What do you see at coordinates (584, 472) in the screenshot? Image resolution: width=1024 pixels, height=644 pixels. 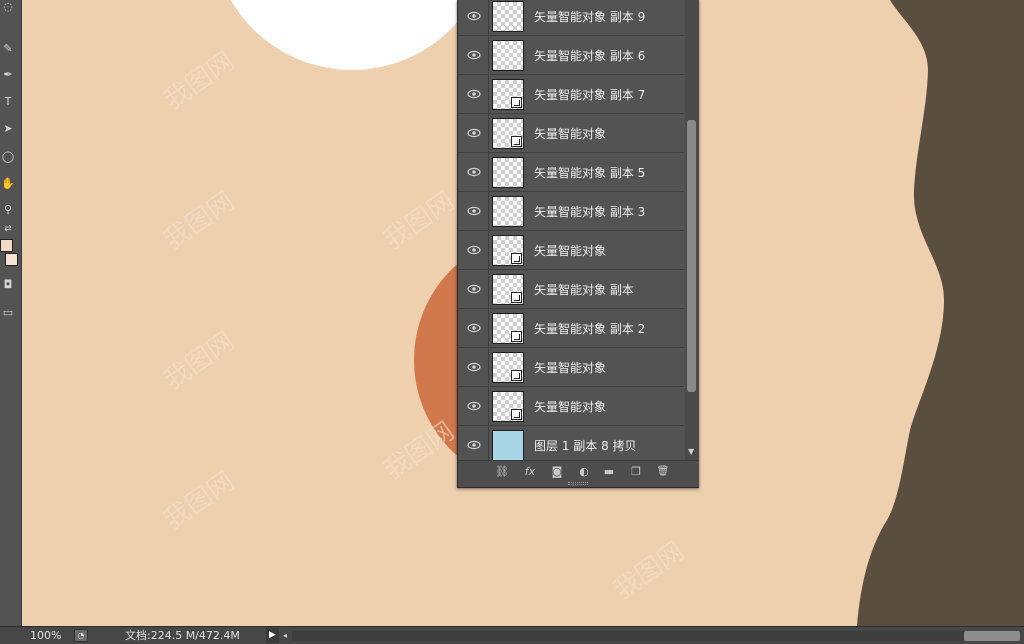 I see `adjustment-layer-icon: ◐` at bounding box center [584, 472].